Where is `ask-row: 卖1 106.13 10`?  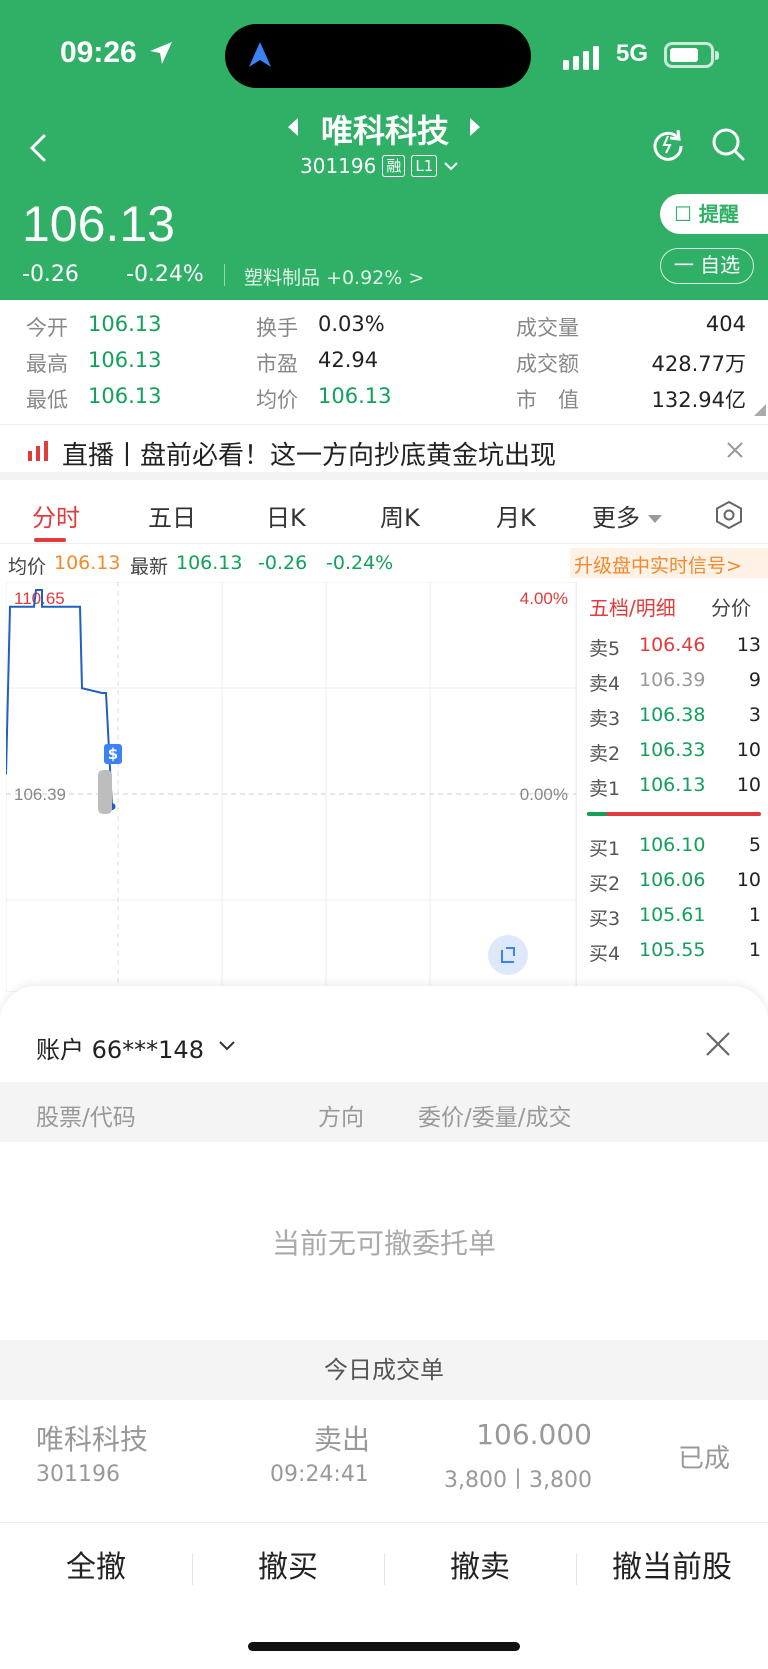
ask-row: 卖1 106.13 10 is located at coordinates (672, 791).